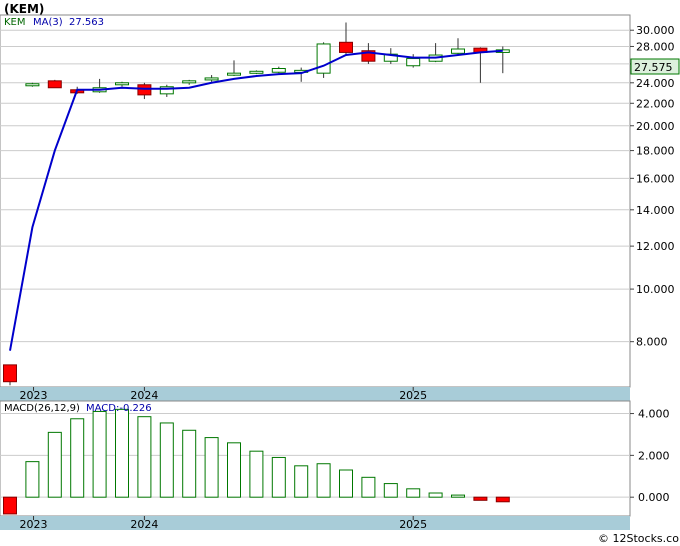  I want to click on macd-value-label: MACD:-0.226, so click(119, 408).